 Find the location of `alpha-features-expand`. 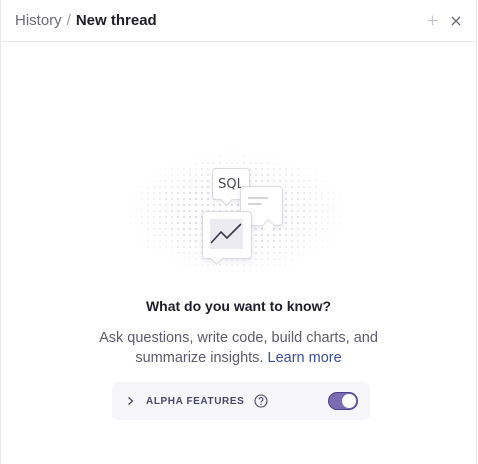

alpha-features-expand is located at coordinates (132, 401).